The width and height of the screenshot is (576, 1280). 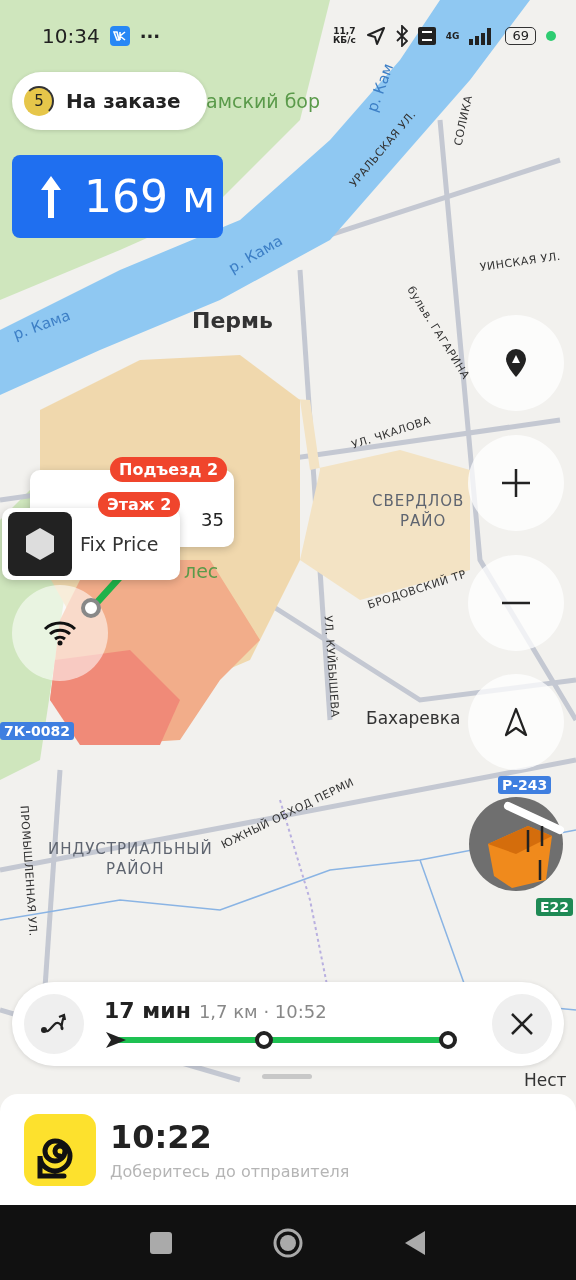 I want to click on location-arrow-icon, so click(x=375, y=36).